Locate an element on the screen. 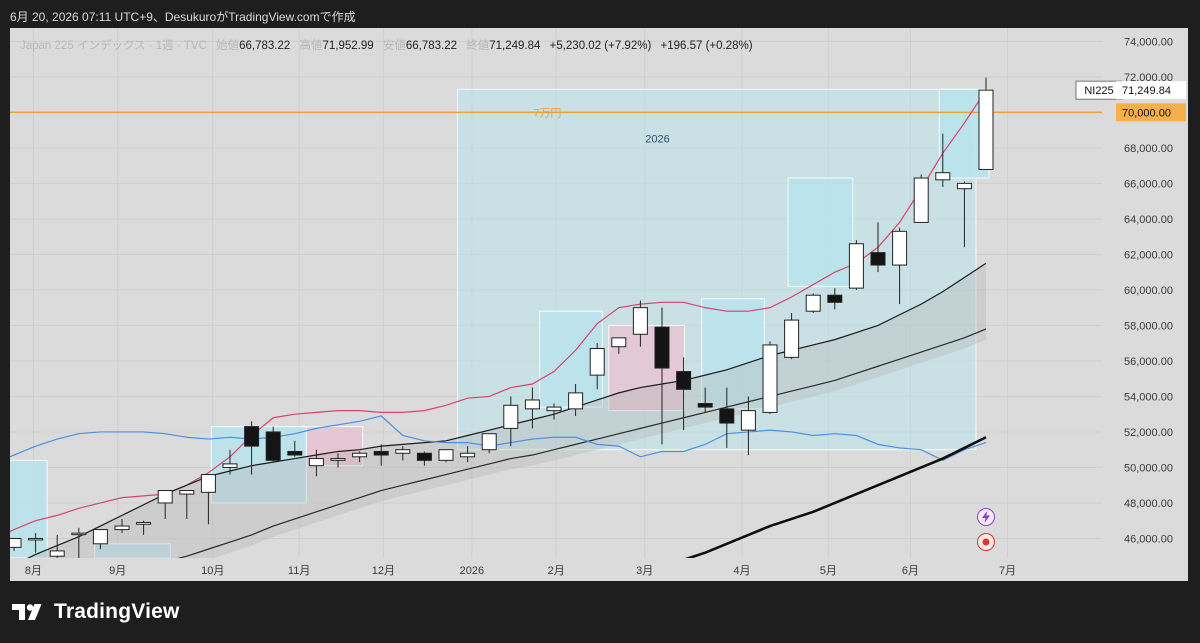 Image resolution: width=1200 pixels, height=643 pixels. low-value: 66,783.22 is located at coordinates (431, 46).